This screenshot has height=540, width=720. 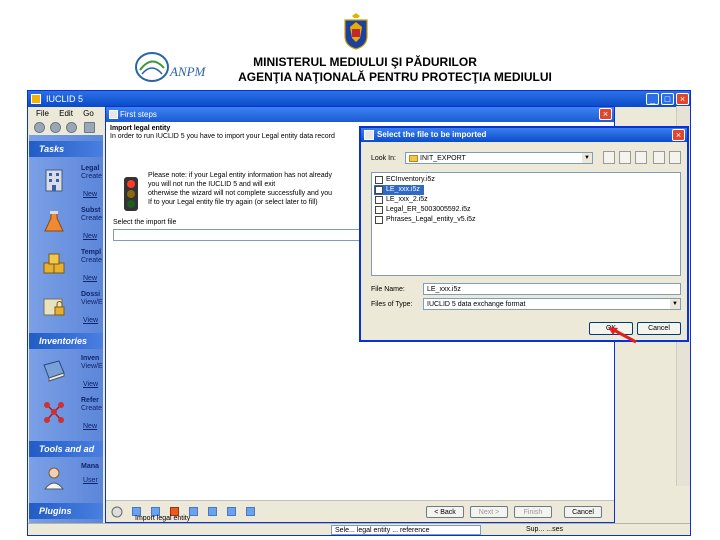 I want to click on list-view-icon, so click(x=659, y=157).